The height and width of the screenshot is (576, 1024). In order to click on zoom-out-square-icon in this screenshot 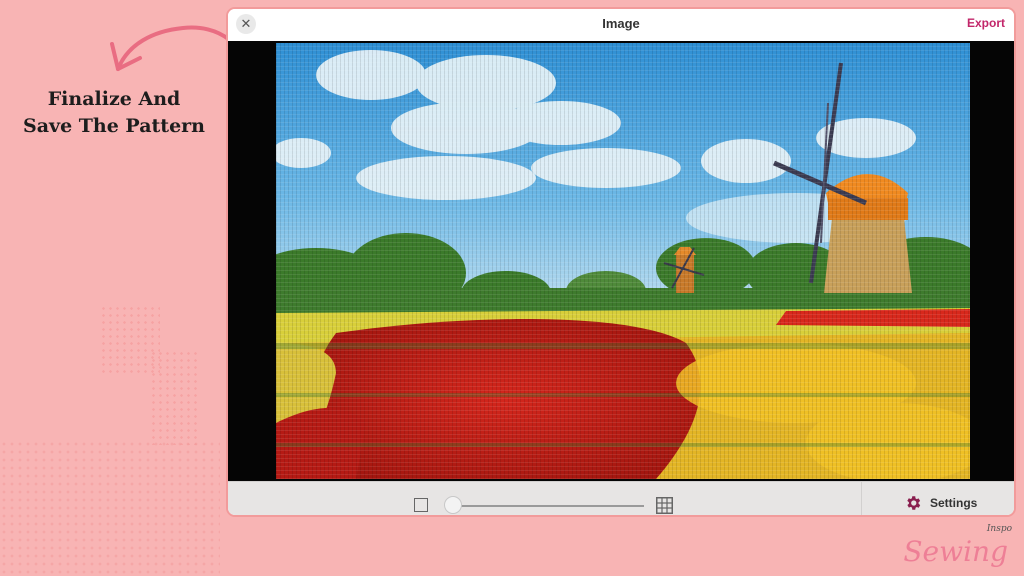, I will do `click(421, 505)`.